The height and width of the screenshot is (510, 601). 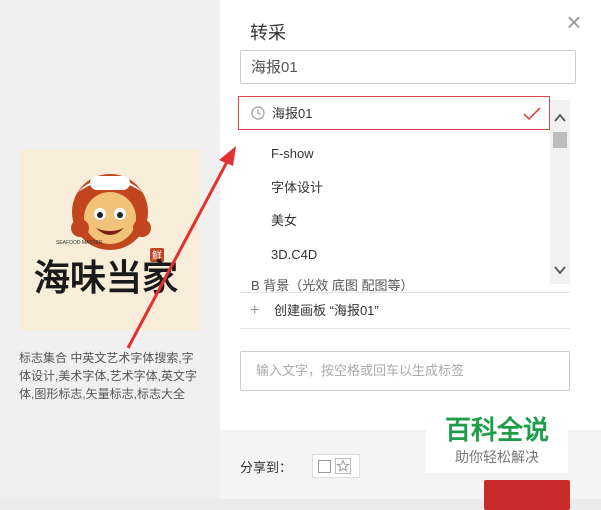 What do you see at coordinates (405, 371) in the screenshot?
I see `tag-input: 输入文字，按空格或回车以生成标签` at bounding box center [405, 371].